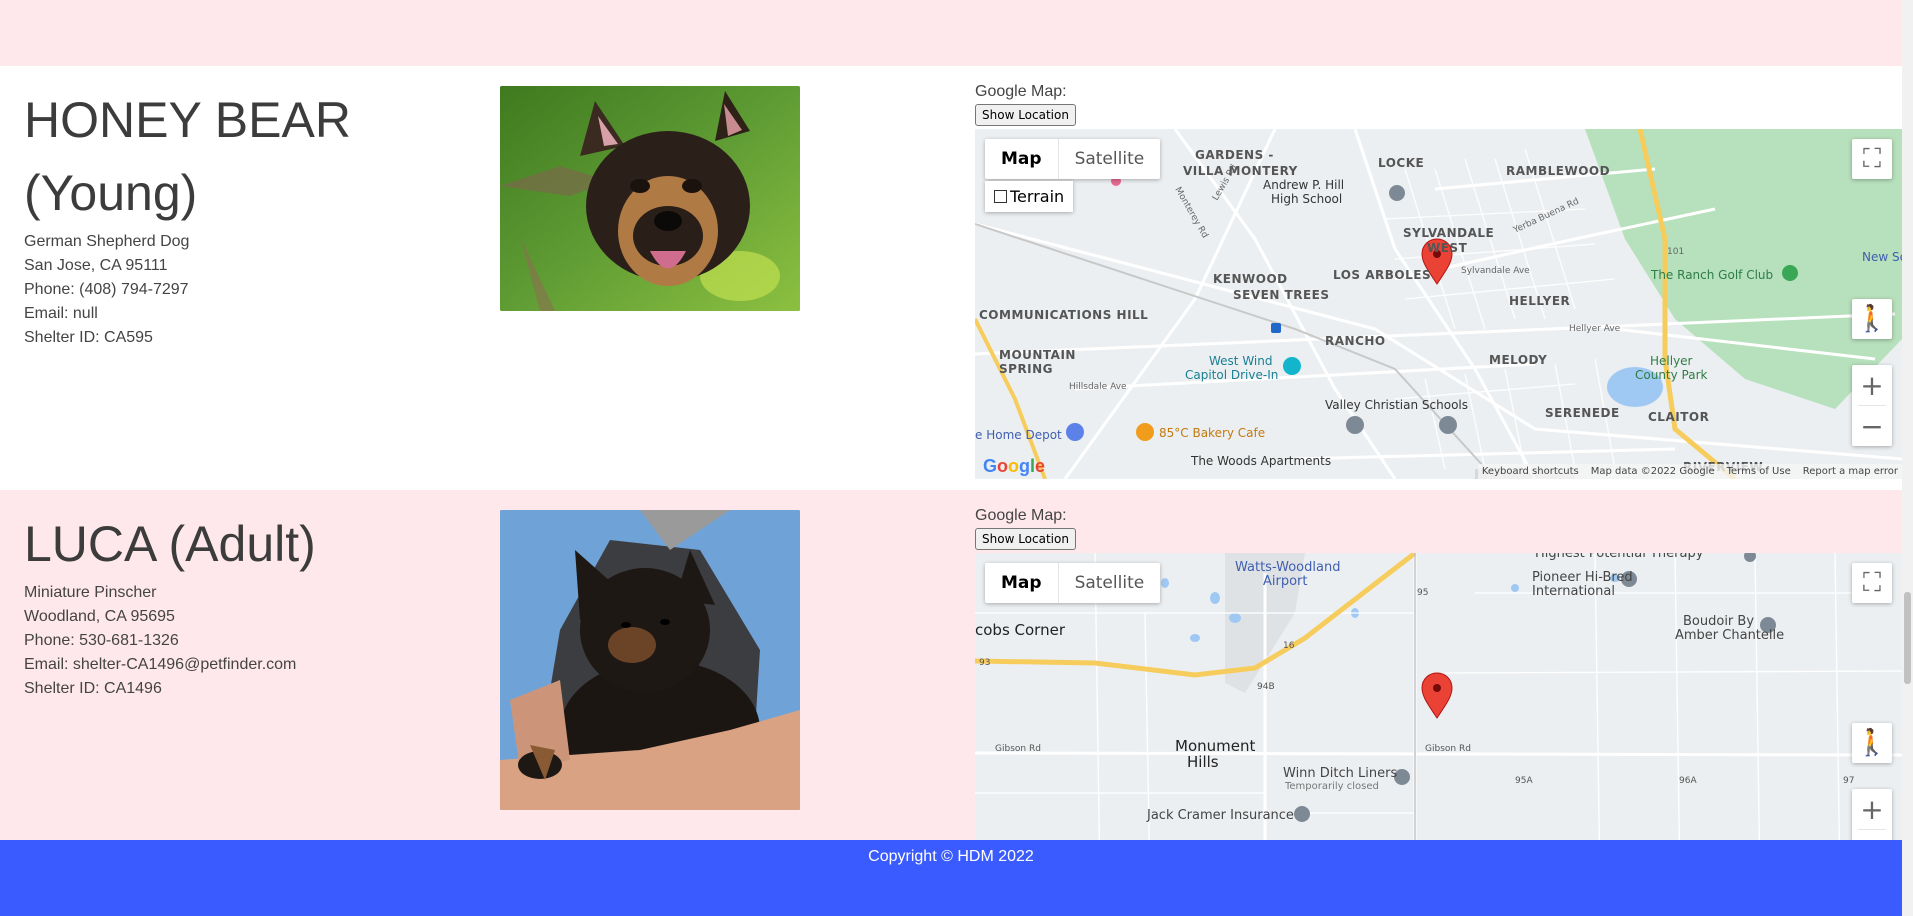 Image resolution: width=1913 pixels, height=916 pixels. What do you see at coordinates (1281, 295) in the screenshot?
I see `map-place: SEVEN TREES` at bounding box center [1281, 295].